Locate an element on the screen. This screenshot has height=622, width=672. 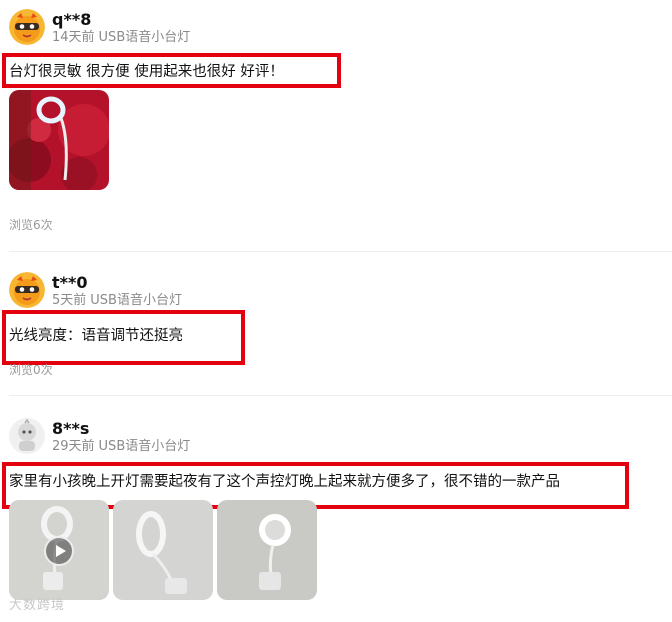
review-content: 家里有小孩晚上开灯需要起夜有了这个声控灯晚上起来就方便多了，很不错的一款产品 is located at coordinates (284, 482).